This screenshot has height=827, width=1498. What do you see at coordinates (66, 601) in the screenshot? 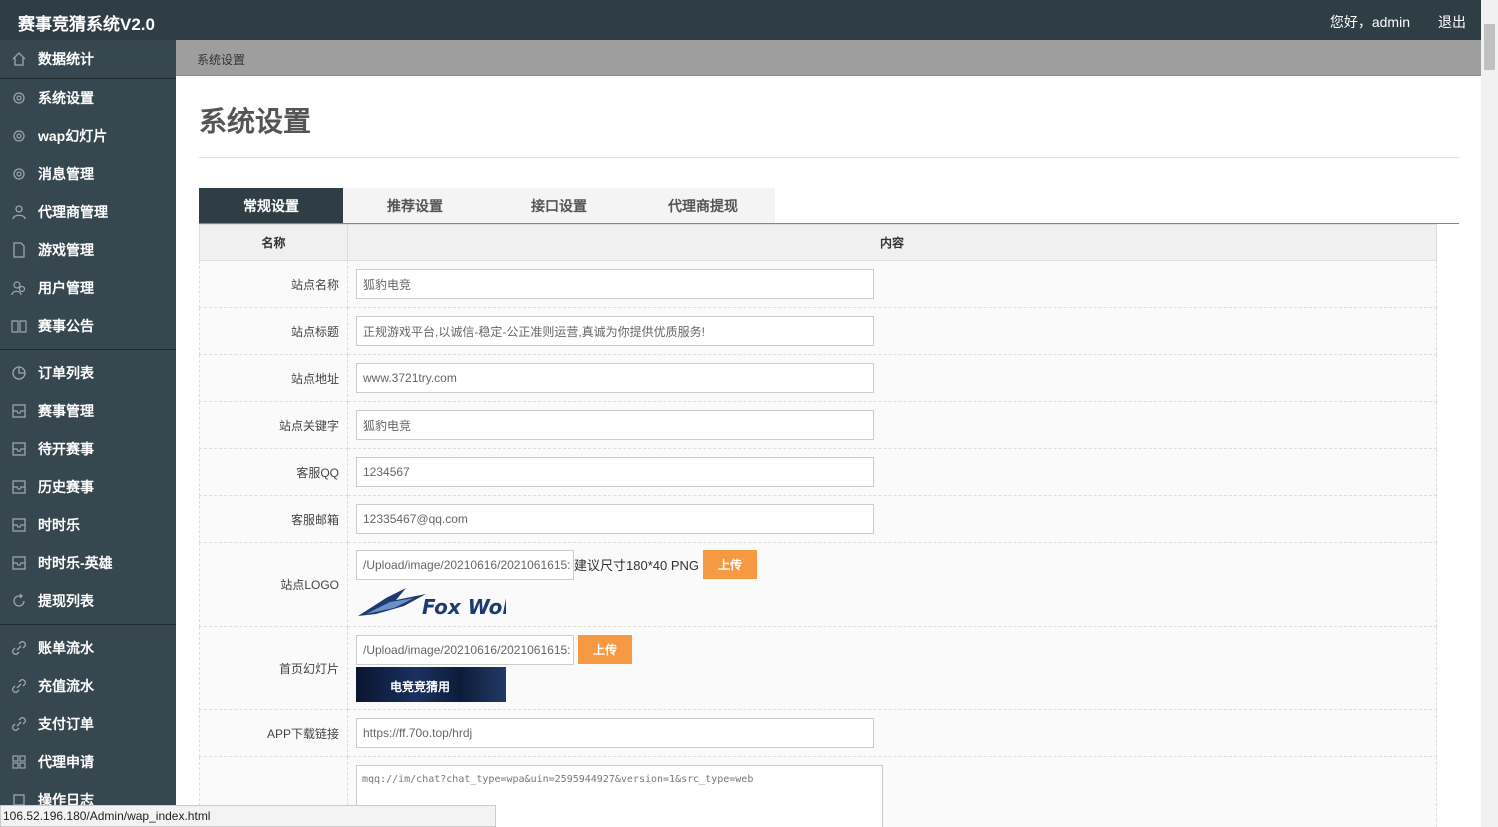
I see `sidebar-item-label: 提现列表` at bounding box center [66, 601].